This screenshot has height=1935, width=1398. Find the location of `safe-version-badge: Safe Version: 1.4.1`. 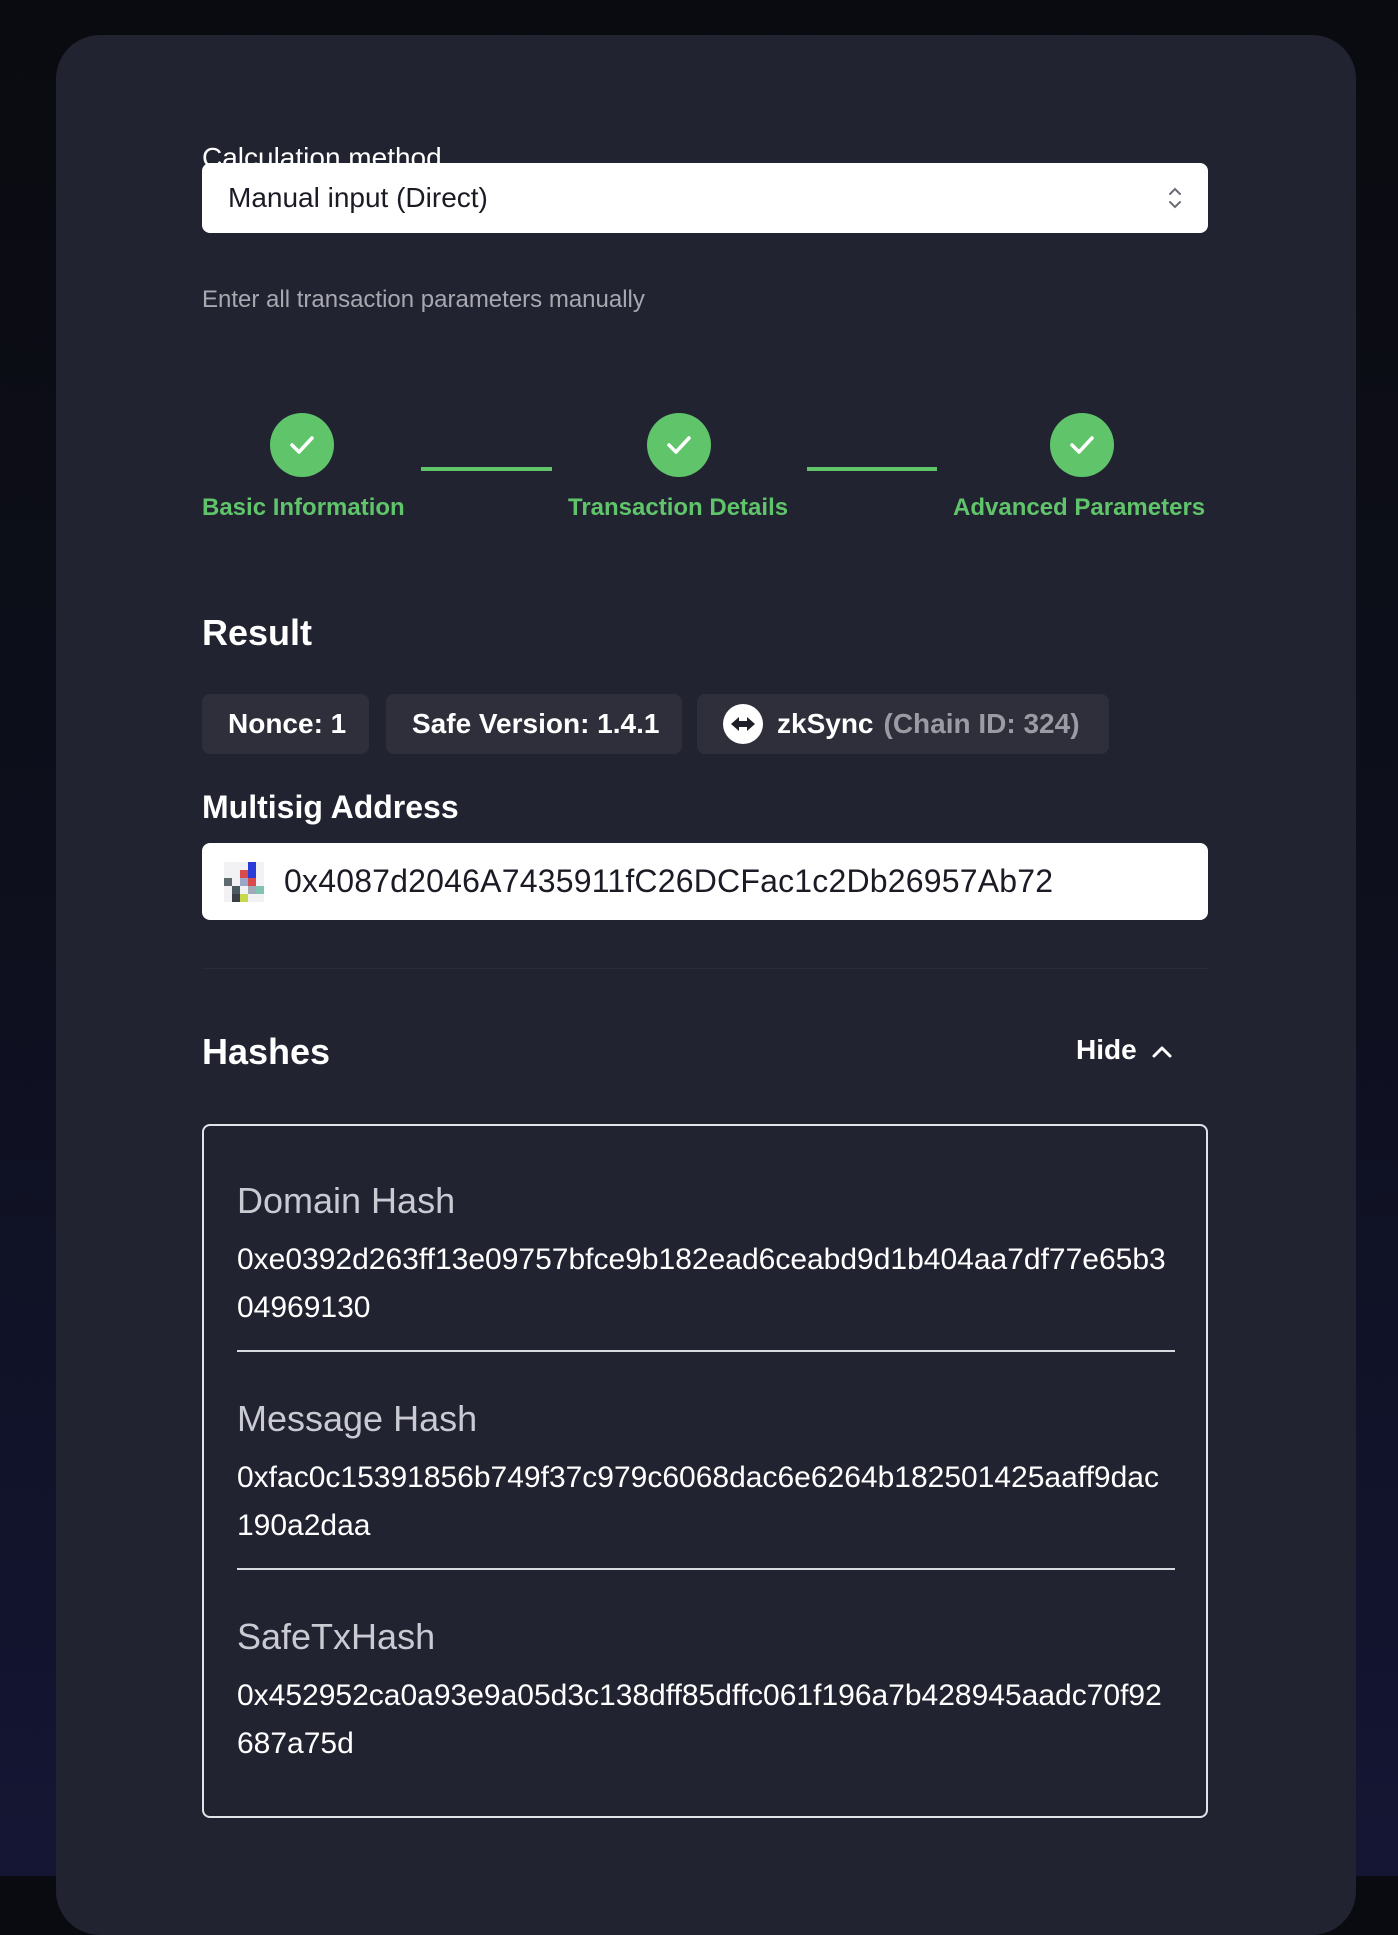

safe-version-badge: Safe Version: 1.4.1 is located at coordinates (534, 724).